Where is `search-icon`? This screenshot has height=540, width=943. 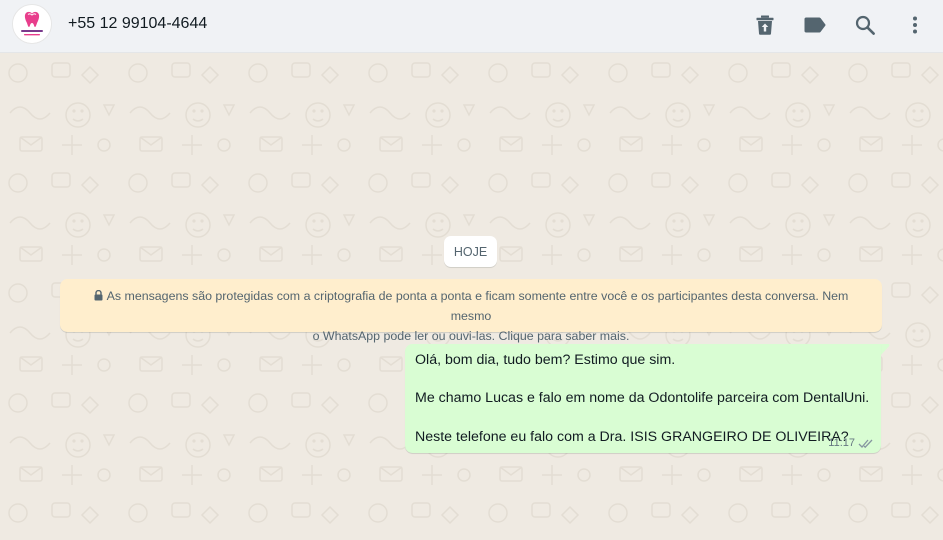
search-icon is located at coordinates (865, 25).